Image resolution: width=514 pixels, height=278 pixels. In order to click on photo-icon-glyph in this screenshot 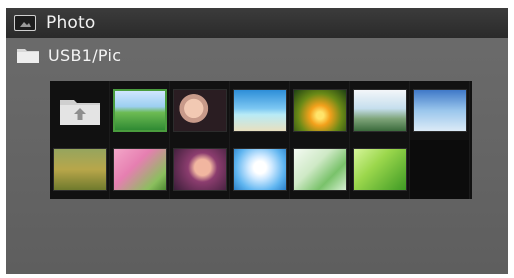, I will do `click(25, 23)`.